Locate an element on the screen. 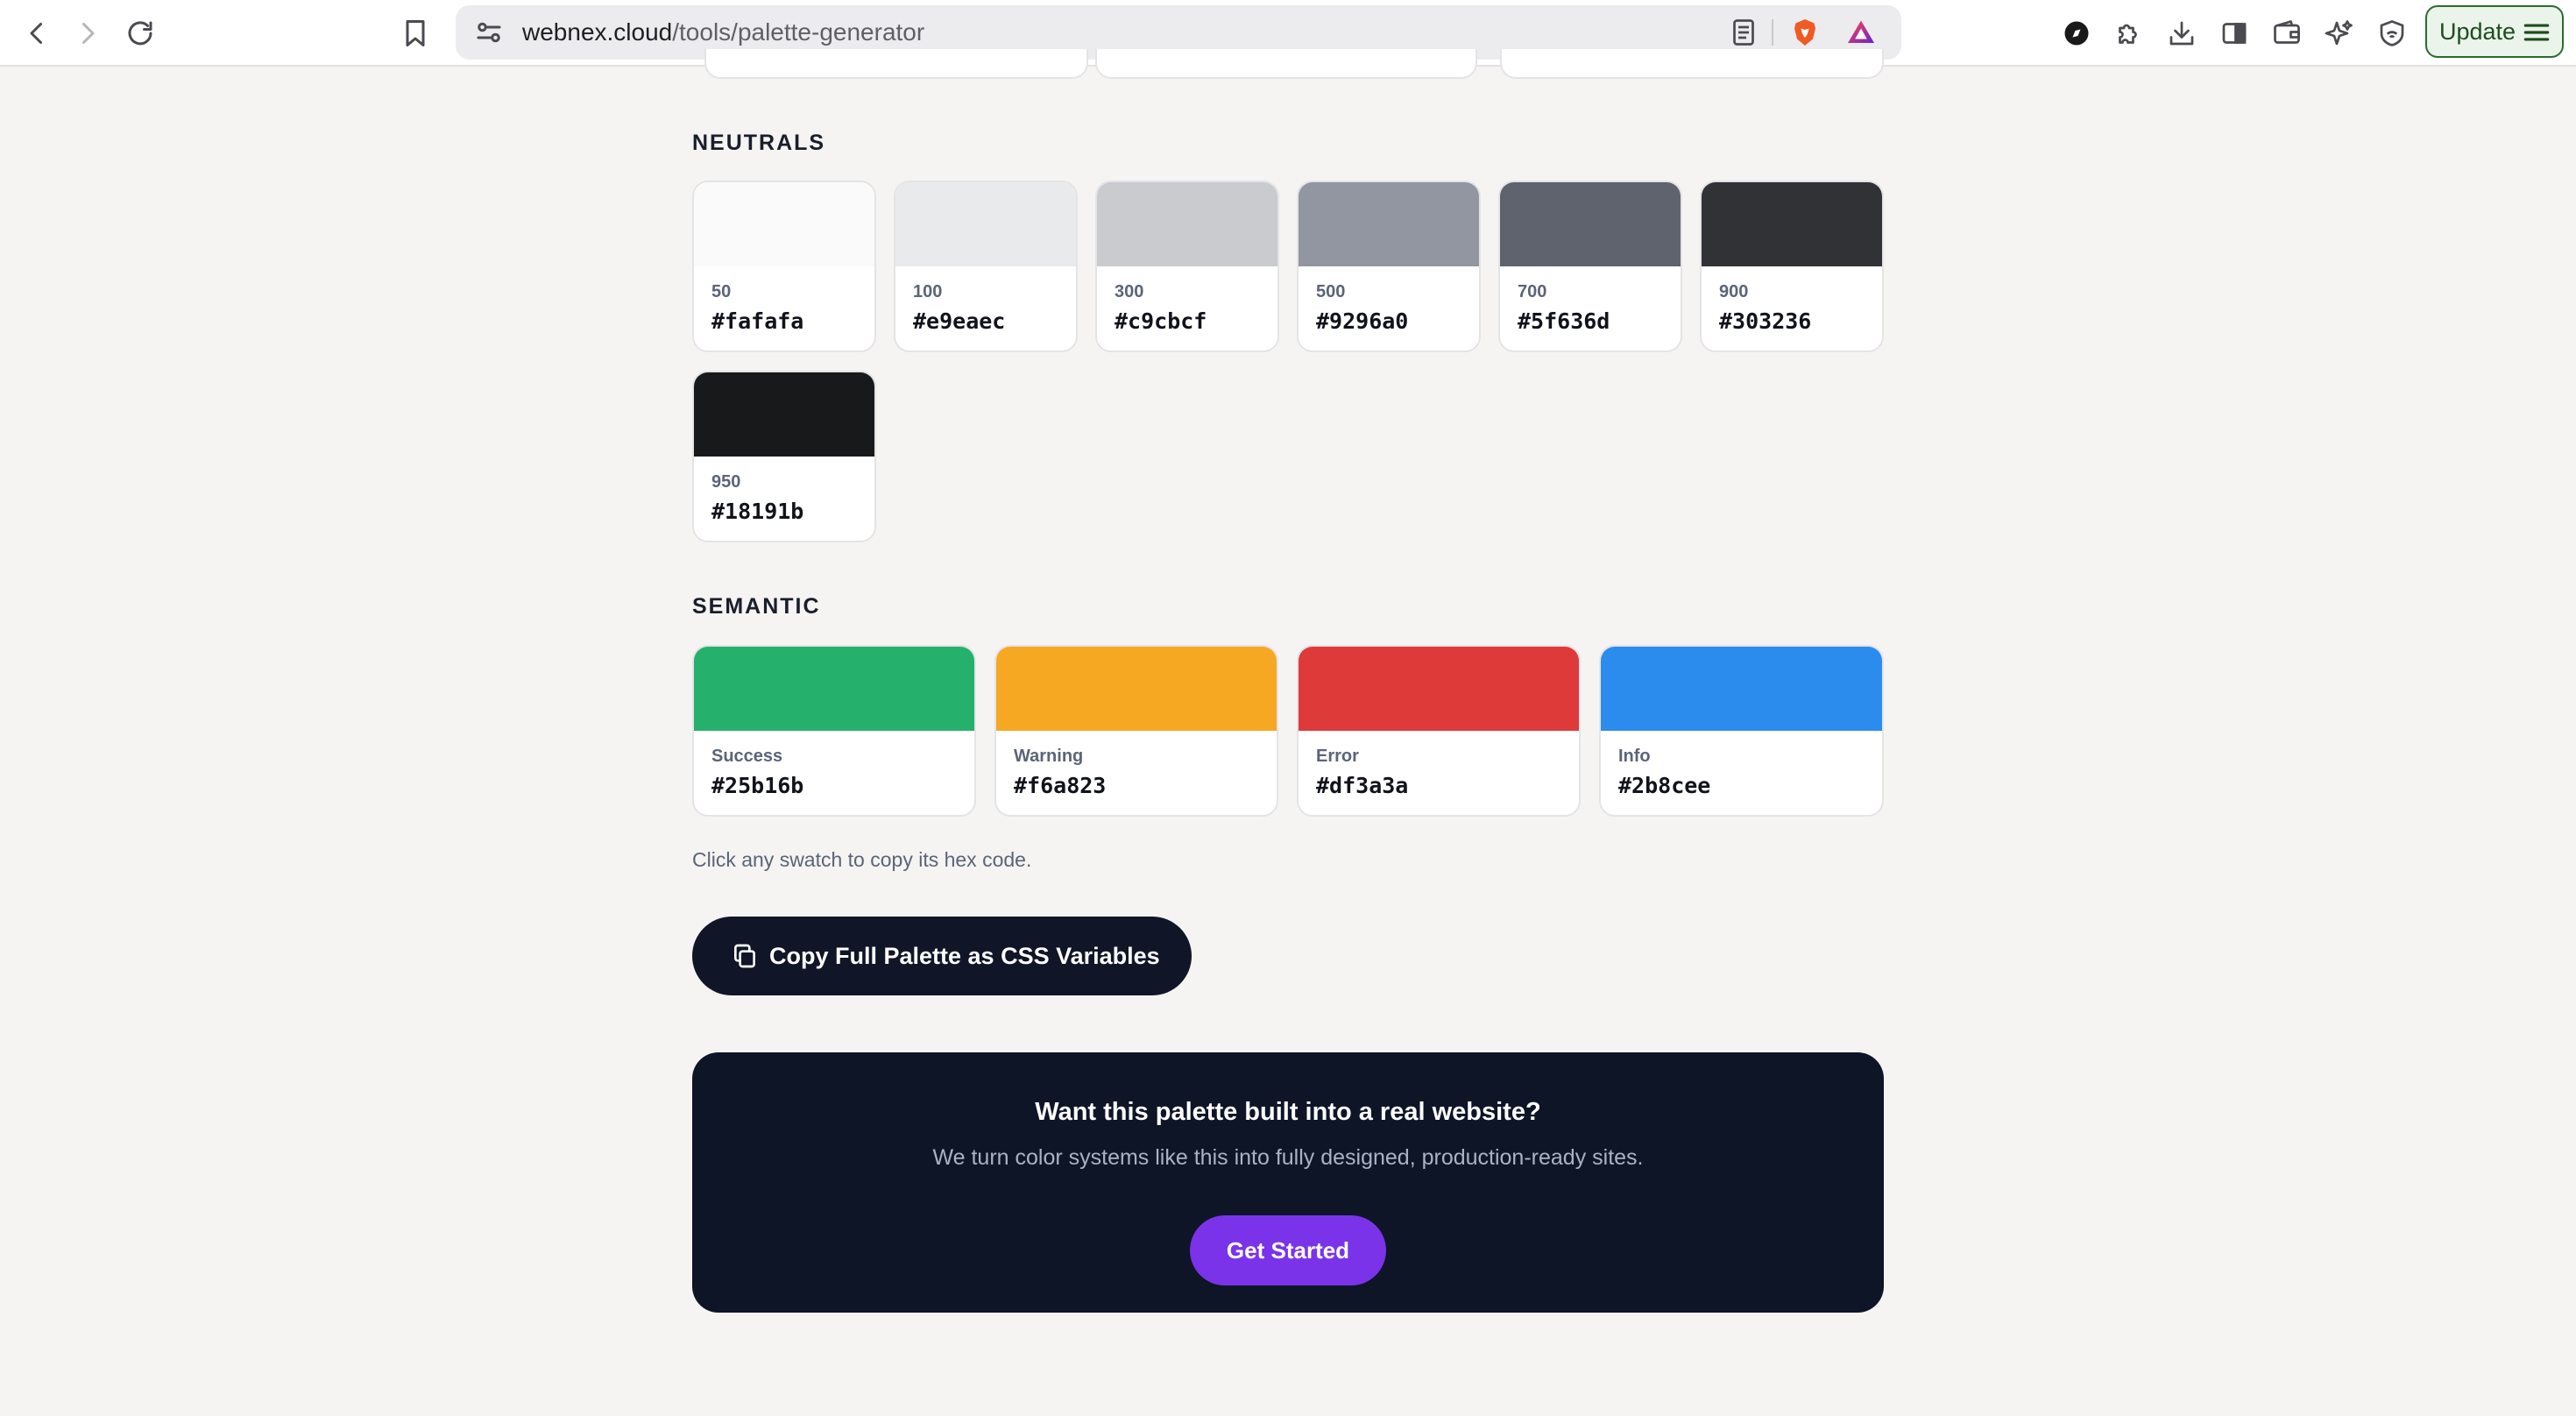 Image resolution: width=2576 pixels, height=1416 pixels. address-bar-divider is located at coordinates (1772, 32).